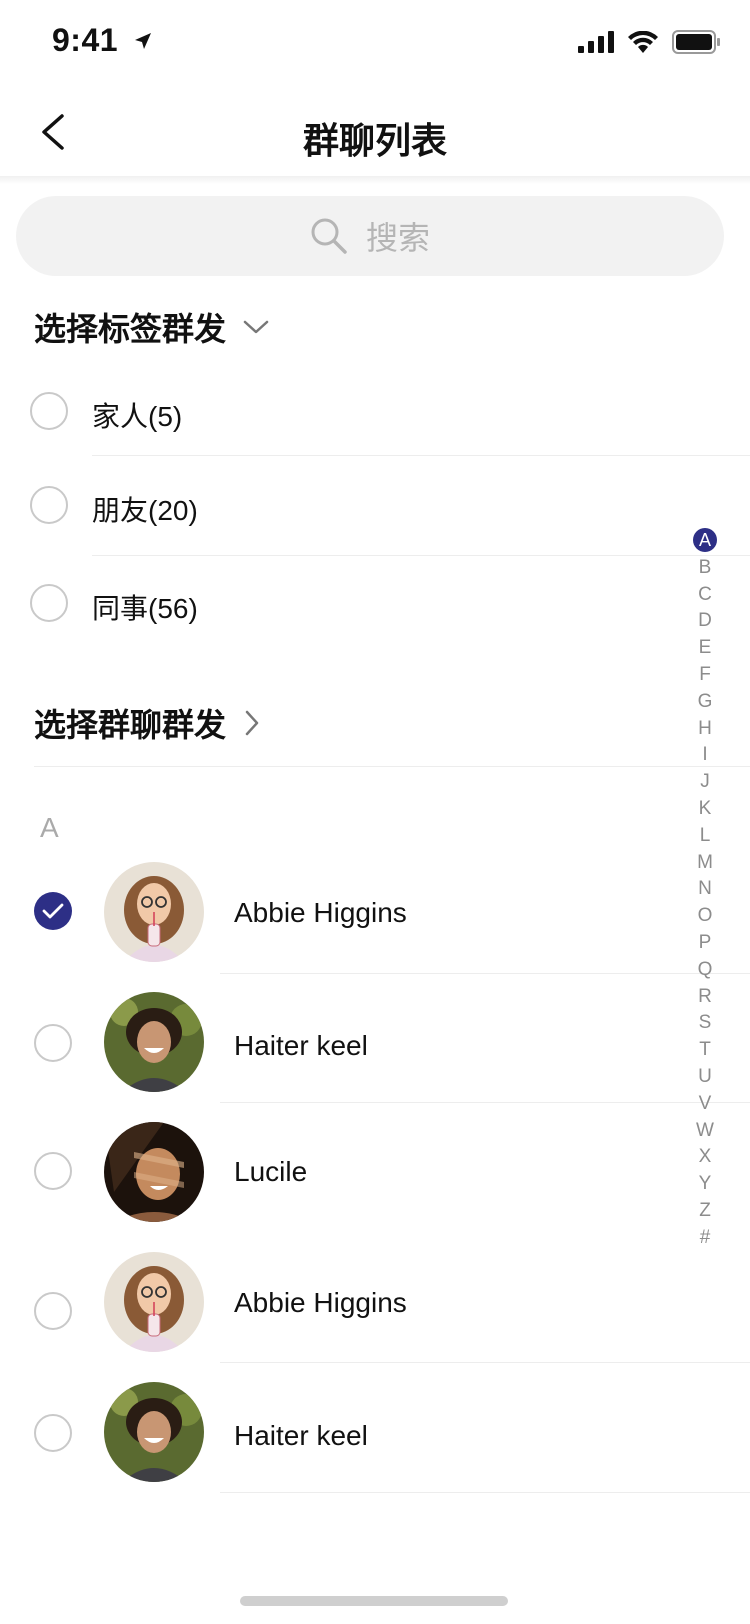 The width and height of the screenshot is (750, 1624). I want to click on tag-radio-friends, so click(49, 505).